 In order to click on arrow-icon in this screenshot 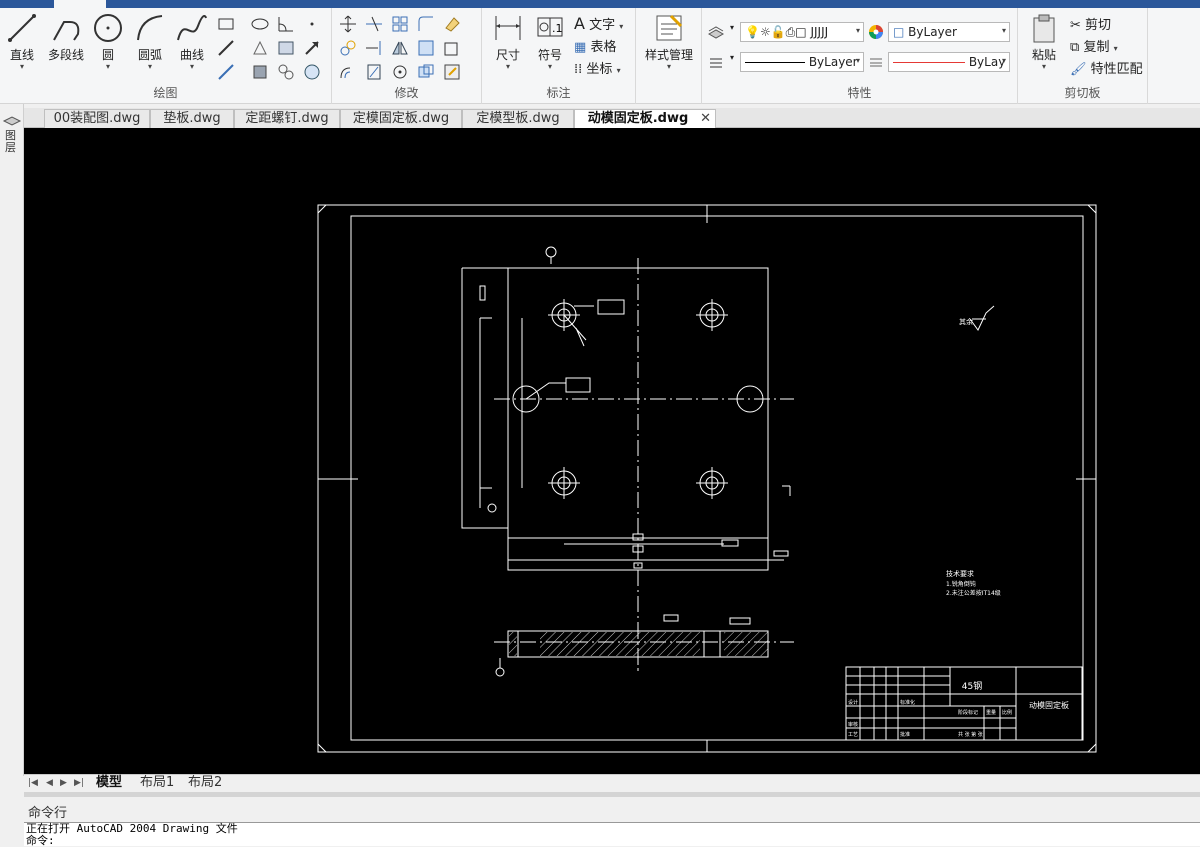, I will do `click(312, 48)`.